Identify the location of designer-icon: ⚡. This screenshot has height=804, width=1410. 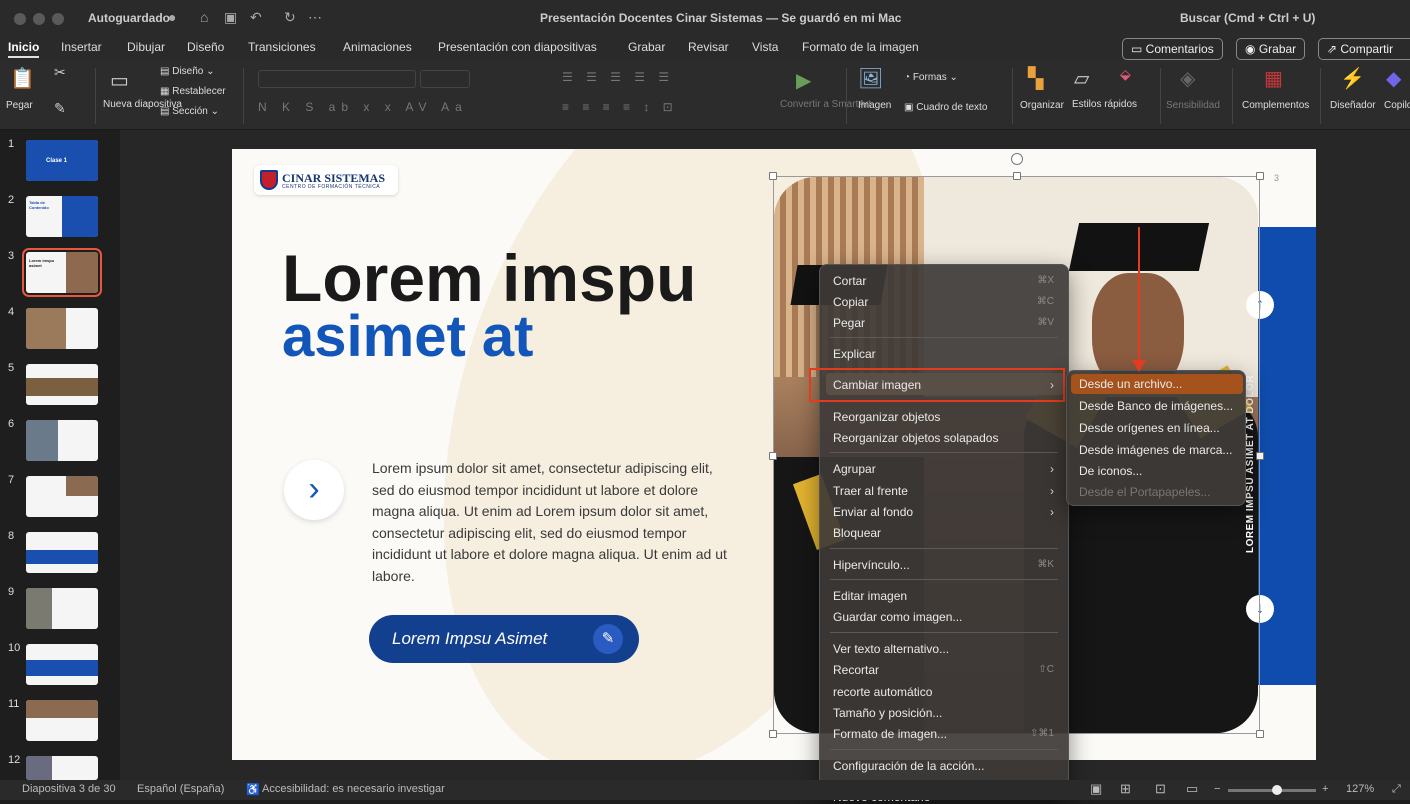
(1352, 78).